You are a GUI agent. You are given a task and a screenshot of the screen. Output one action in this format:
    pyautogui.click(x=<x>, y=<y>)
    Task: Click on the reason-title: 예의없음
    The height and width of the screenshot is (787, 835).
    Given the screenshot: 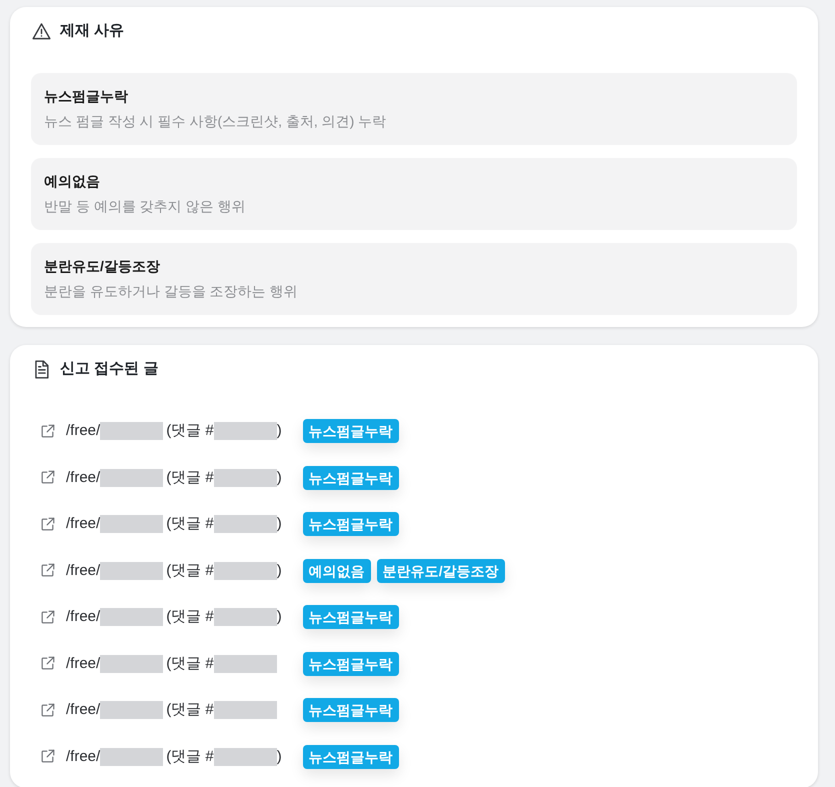 What is the action you would take?
    pyautogui.click(x=72, y=181)
    